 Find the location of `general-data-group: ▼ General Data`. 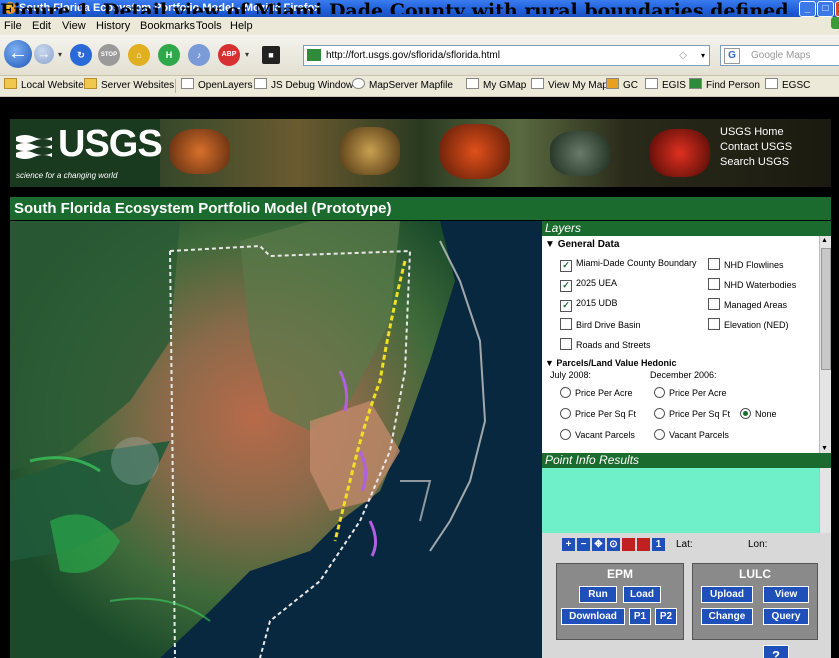

general-data-group: ▼ General Data is located at coordinates (582, 244).